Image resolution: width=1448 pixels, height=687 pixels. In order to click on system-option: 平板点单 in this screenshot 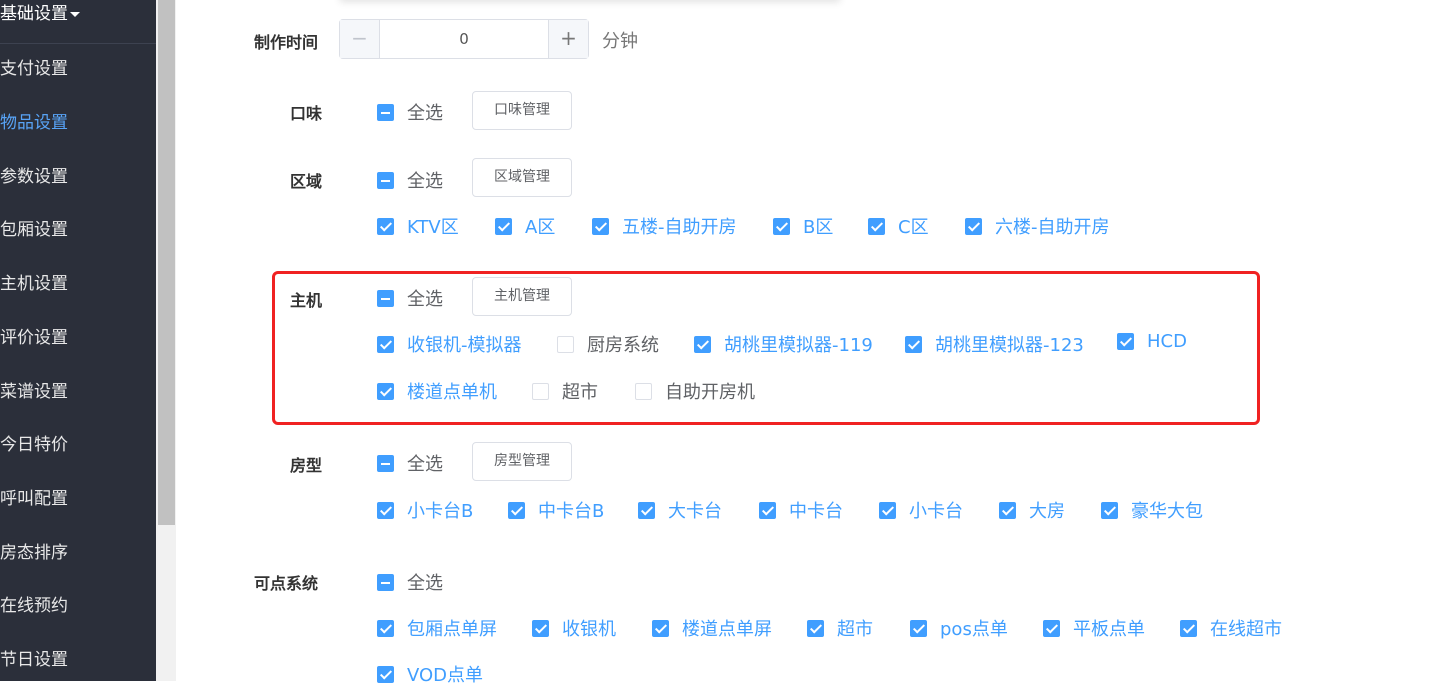, I will do `click(1094, 628)`.